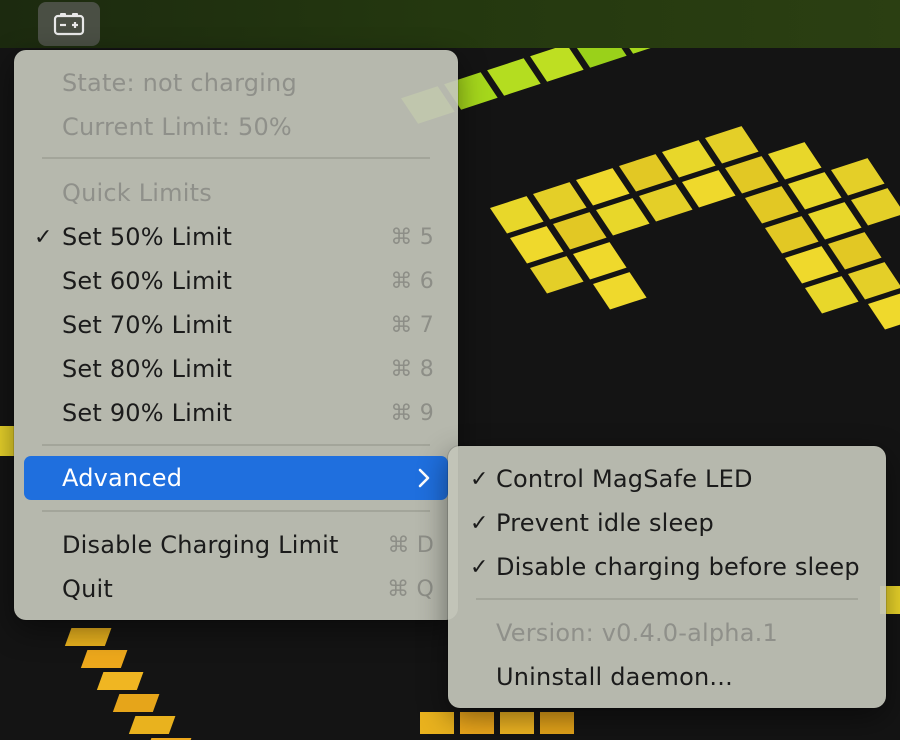  What do you see at coordinates (236, 237) in the screenshot?
I see `menu-item-set-50-limit: ✓ Set 50% Limit ⌘ 5` at bounding box center [236, 237].